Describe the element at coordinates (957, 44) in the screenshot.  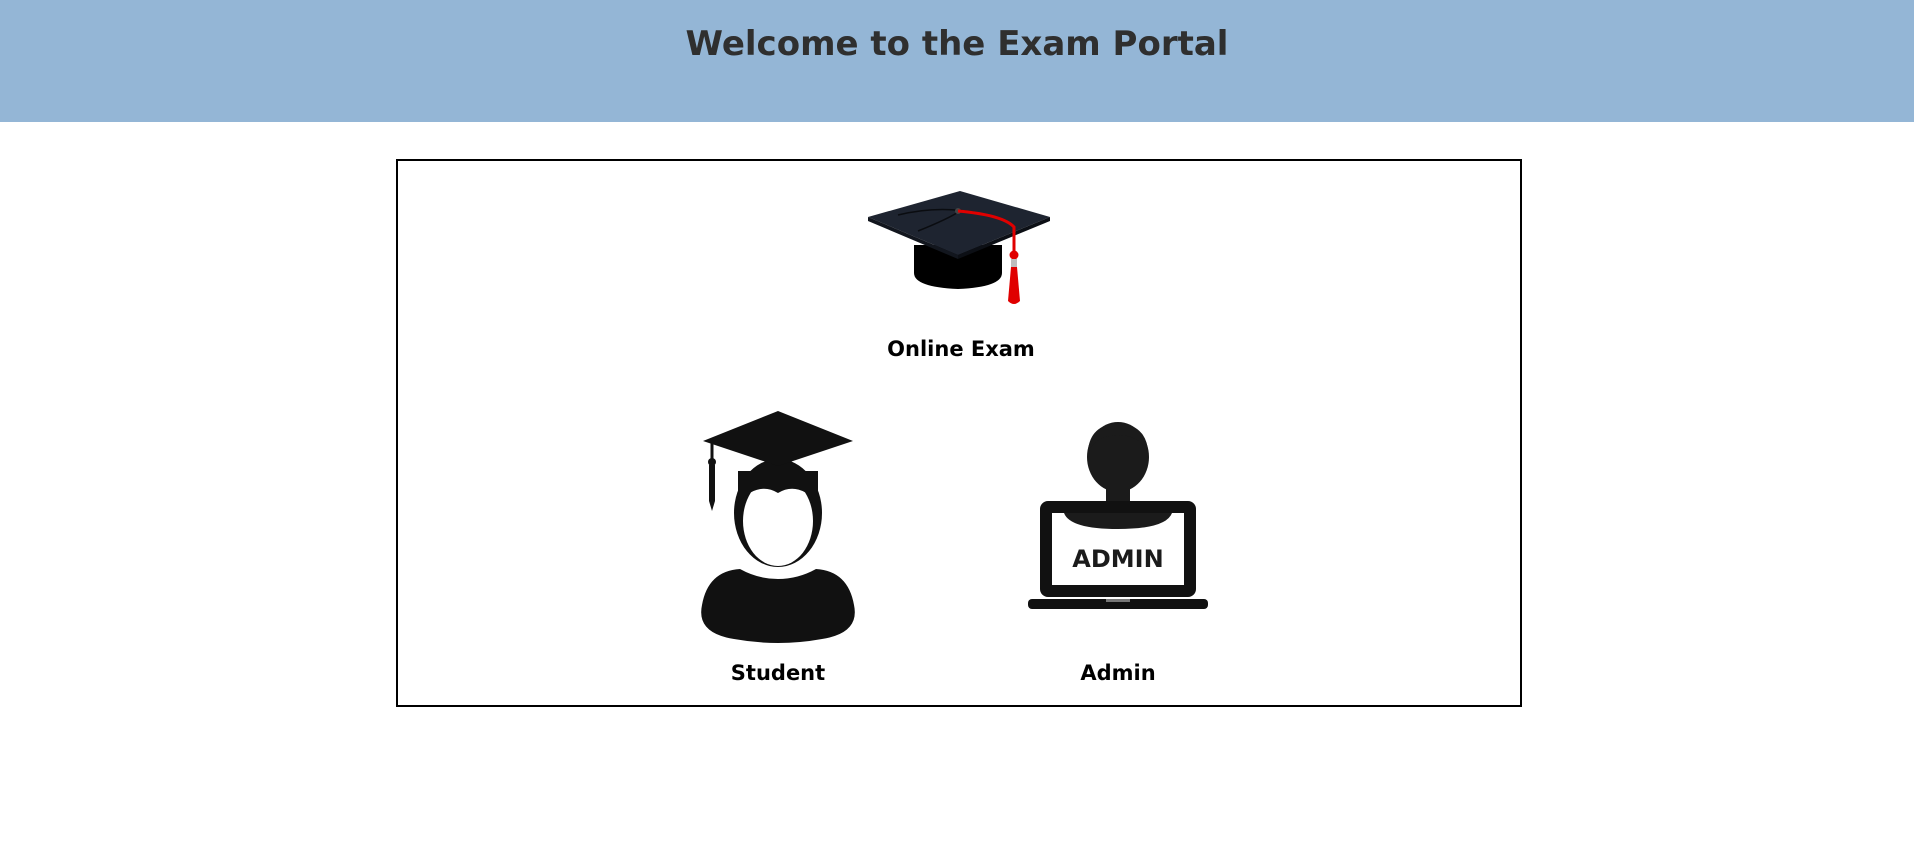
I see `page-title: Welcome to the Exam Portal` at that location.